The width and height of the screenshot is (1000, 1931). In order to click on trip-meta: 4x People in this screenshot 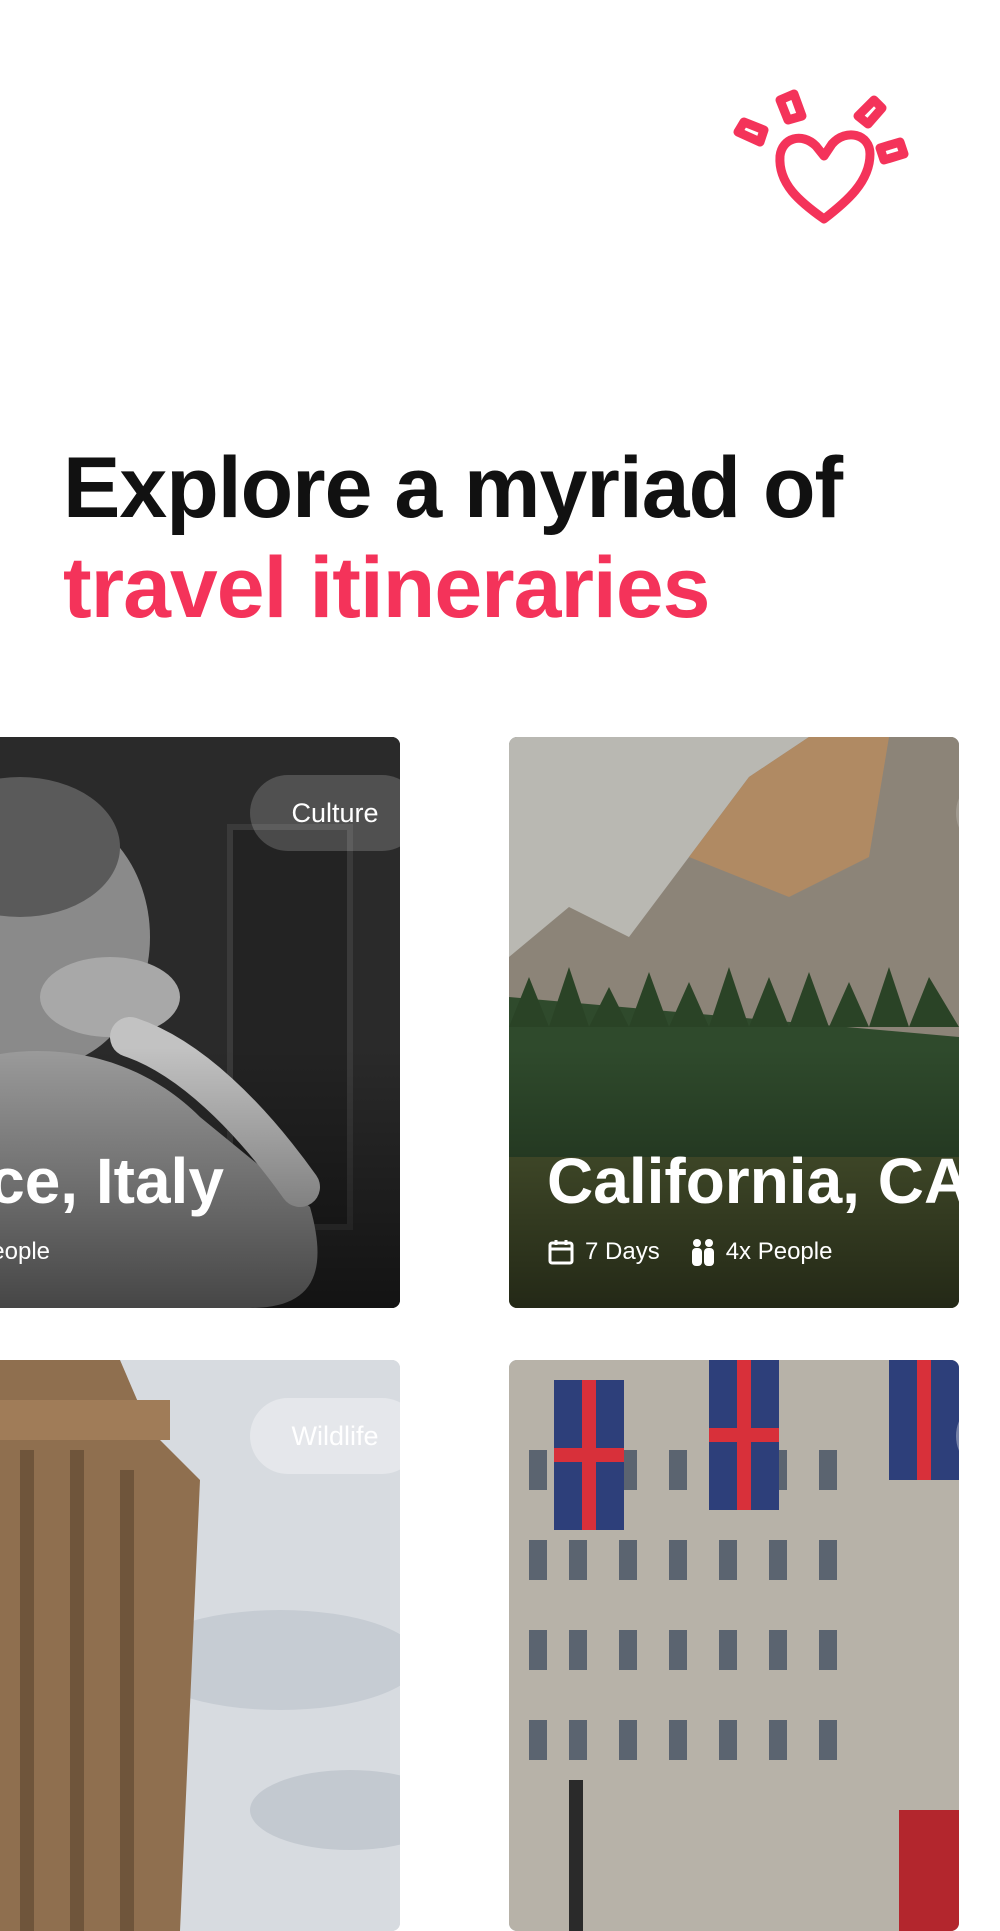, I will do `click(40, 1252)`.